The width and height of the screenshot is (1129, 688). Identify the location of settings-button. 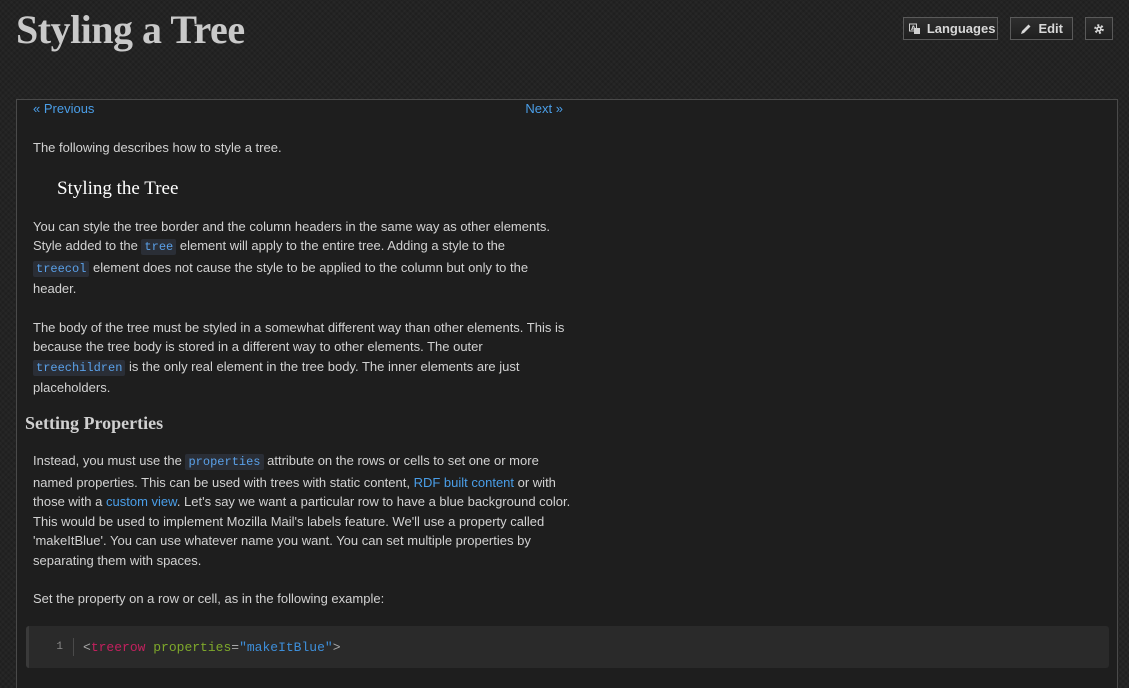
(1099, 28).